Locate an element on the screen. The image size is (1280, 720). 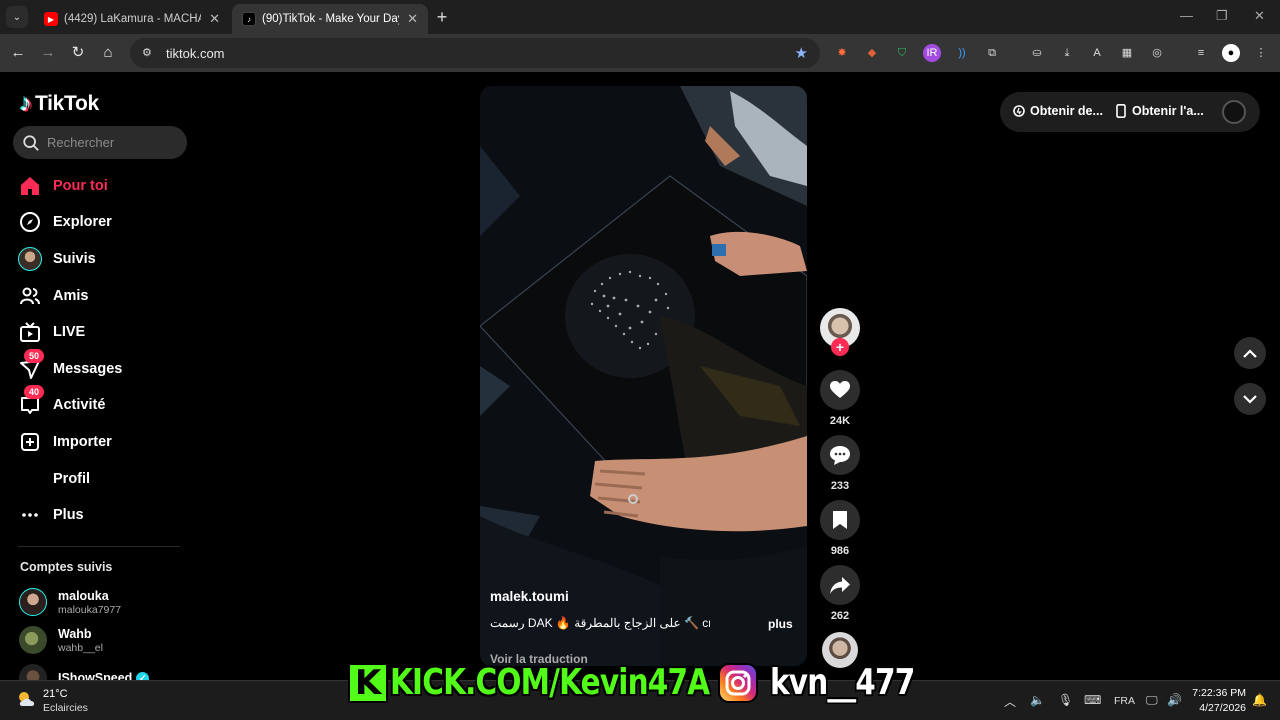
heart-icon is located at coordinates (840, 389).